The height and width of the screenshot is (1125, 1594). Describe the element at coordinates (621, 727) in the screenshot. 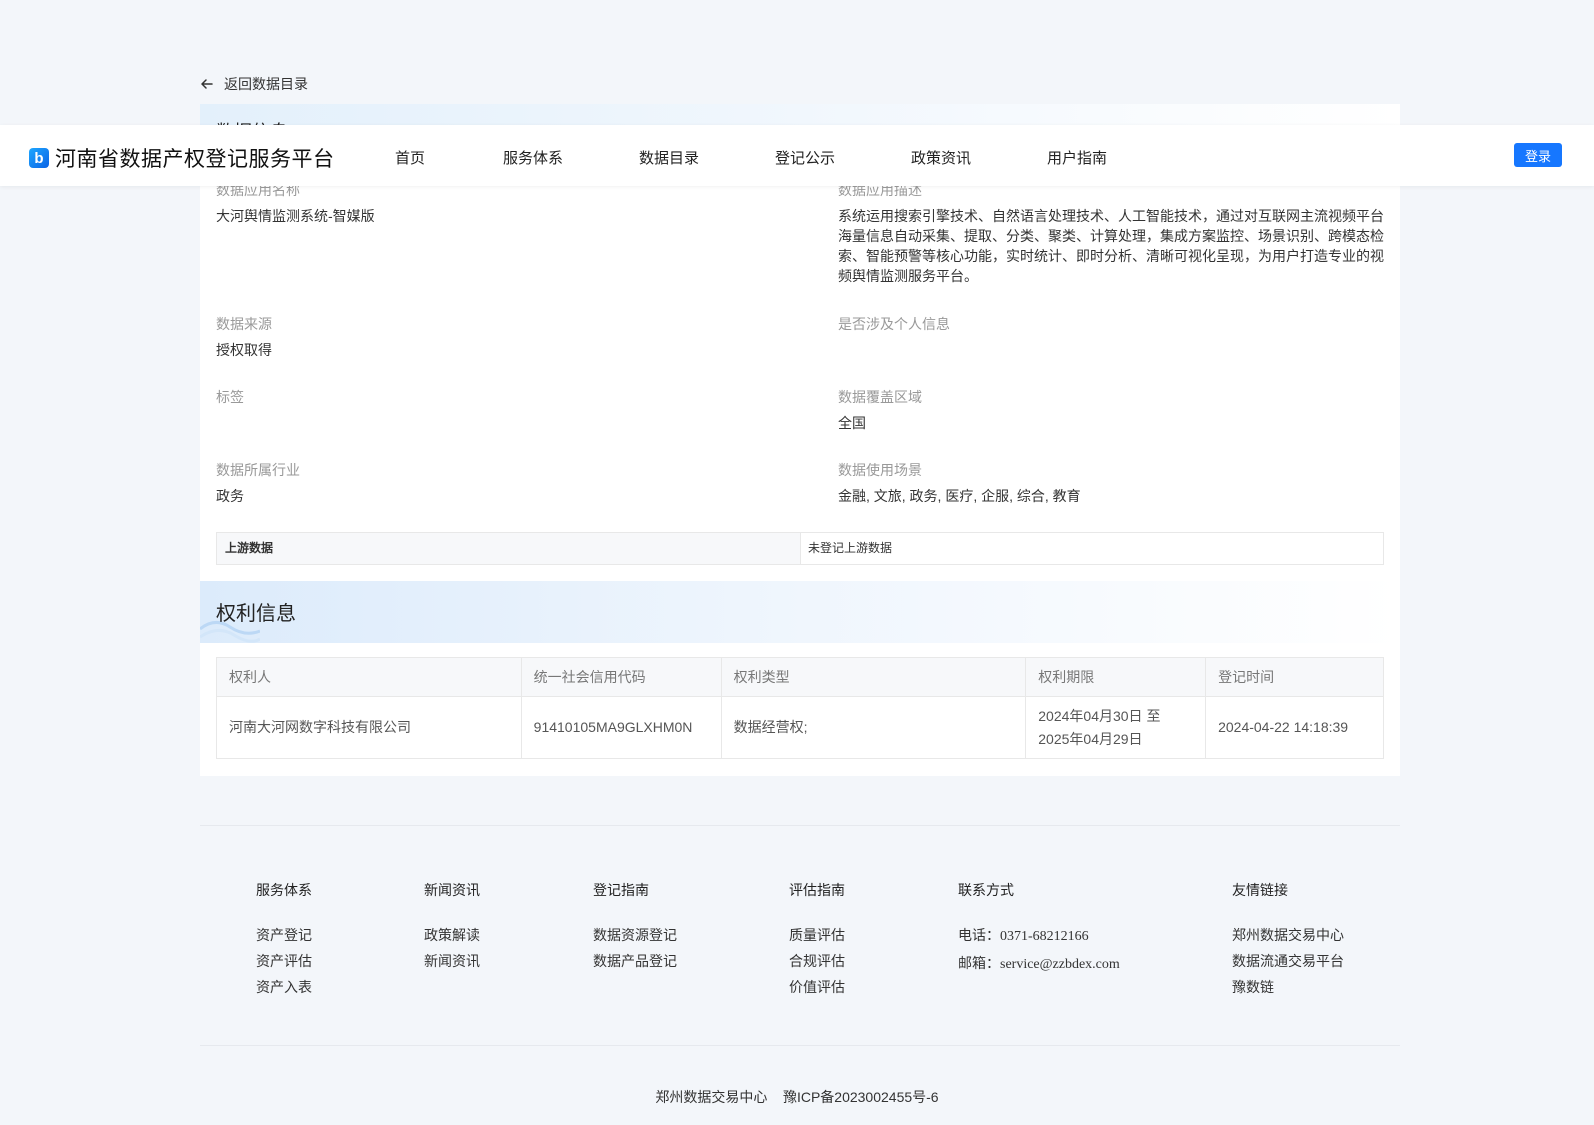

I see `credit-code-cell: 91410105MA9GLXHM0N` at that location.